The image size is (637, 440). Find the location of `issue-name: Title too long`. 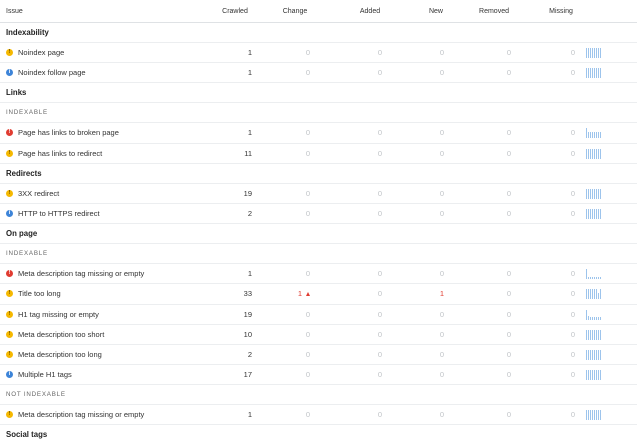

issue-name: Title too long is located at coordinates (39, 293).